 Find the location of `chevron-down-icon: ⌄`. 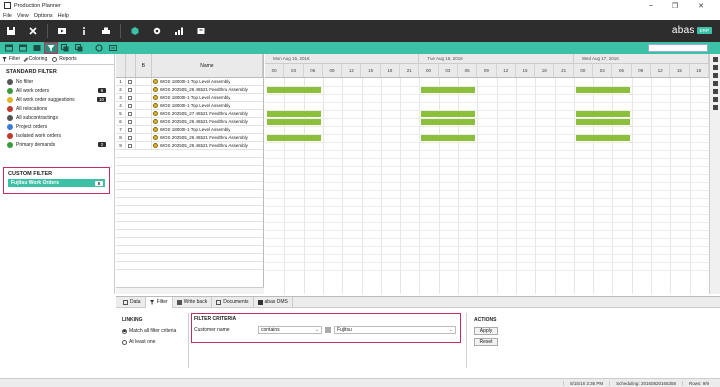

chevron-down-icon: ⌄ is located at coordinates (316, 330).